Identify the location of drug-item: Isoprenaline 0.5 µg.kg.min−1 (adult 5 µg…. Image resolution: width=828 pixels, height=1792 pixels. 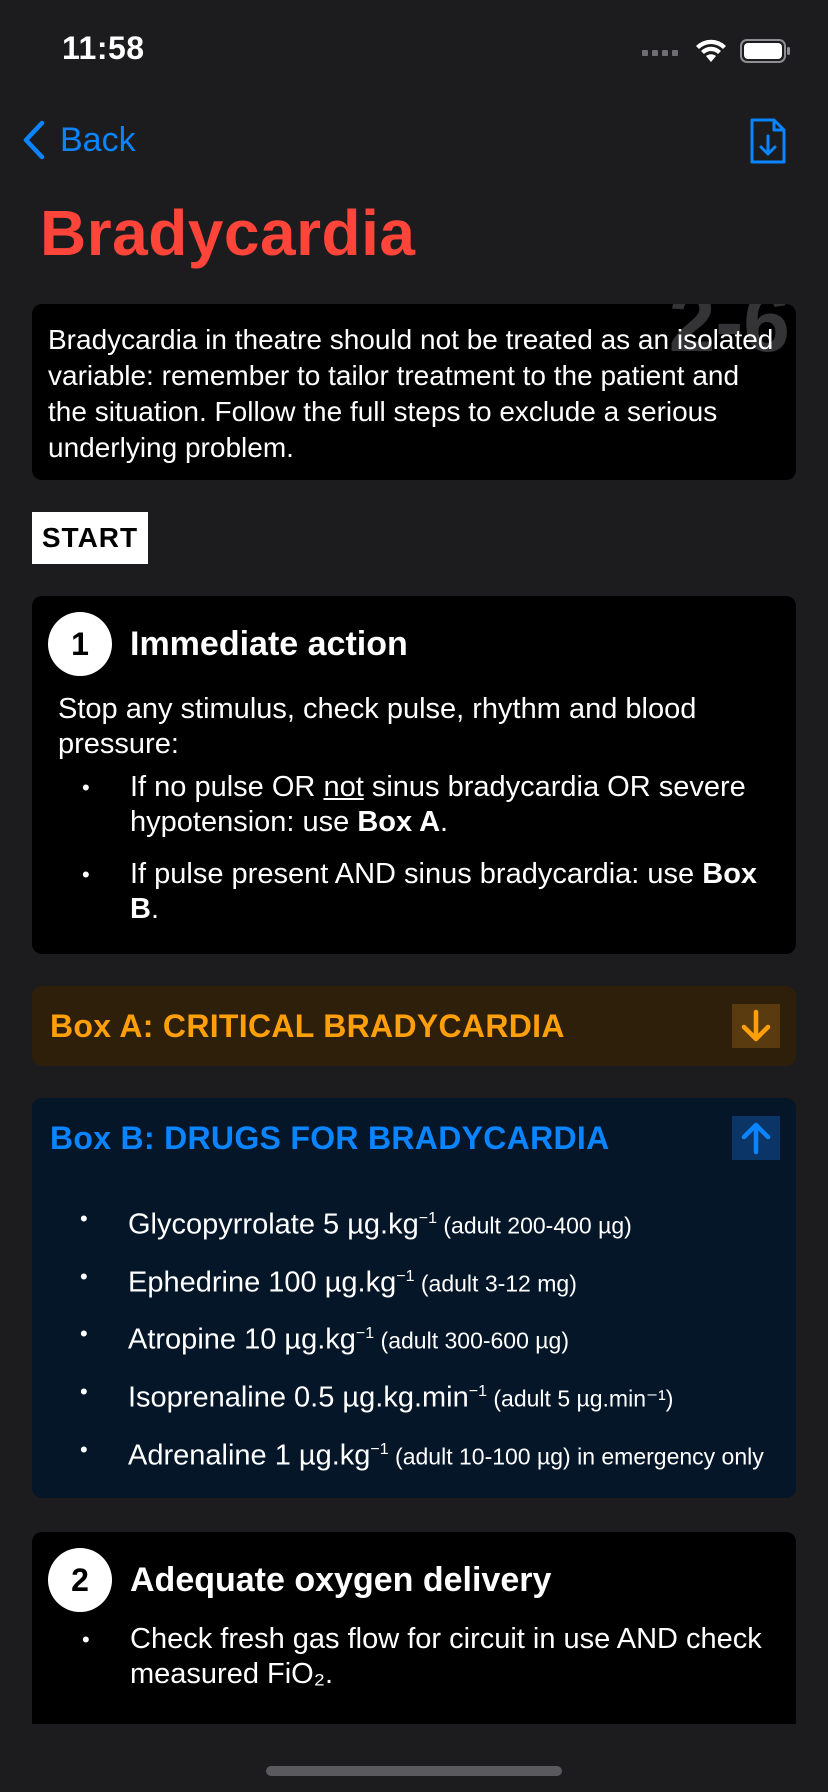
(416, 1395).